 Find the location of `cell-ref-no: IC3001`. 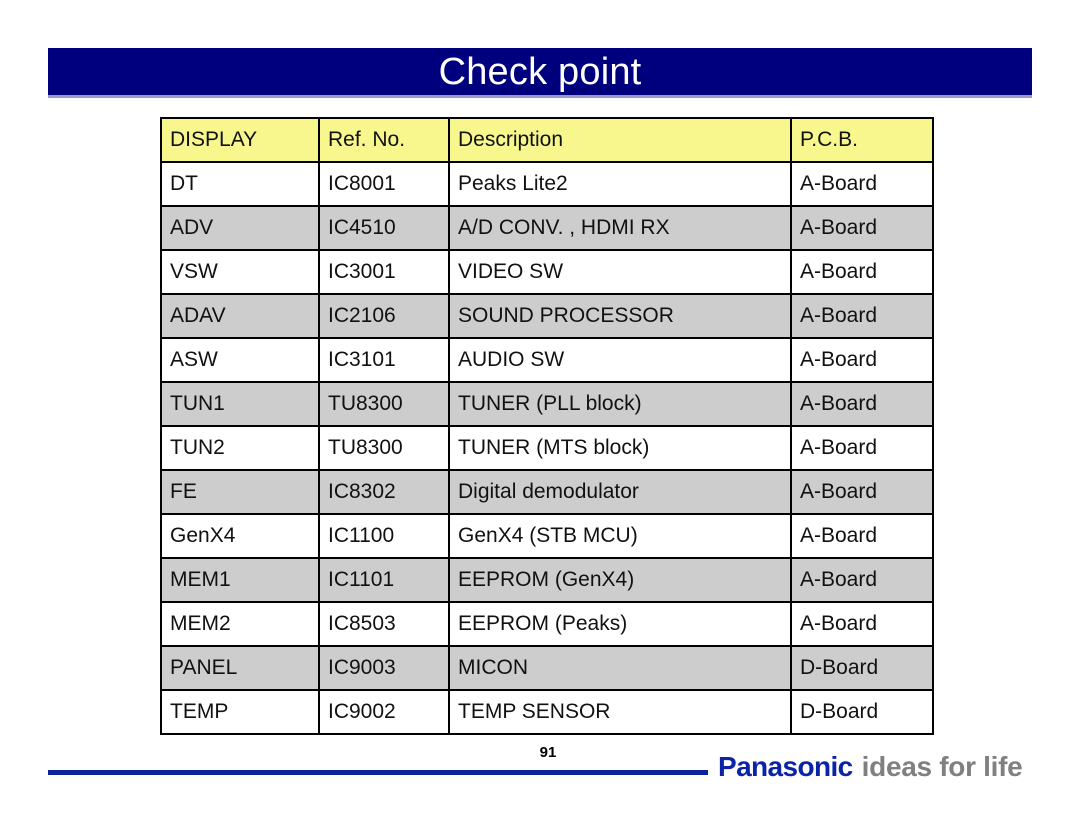

cell-ref-no: IC3001 is located at coordinates (384, 272).